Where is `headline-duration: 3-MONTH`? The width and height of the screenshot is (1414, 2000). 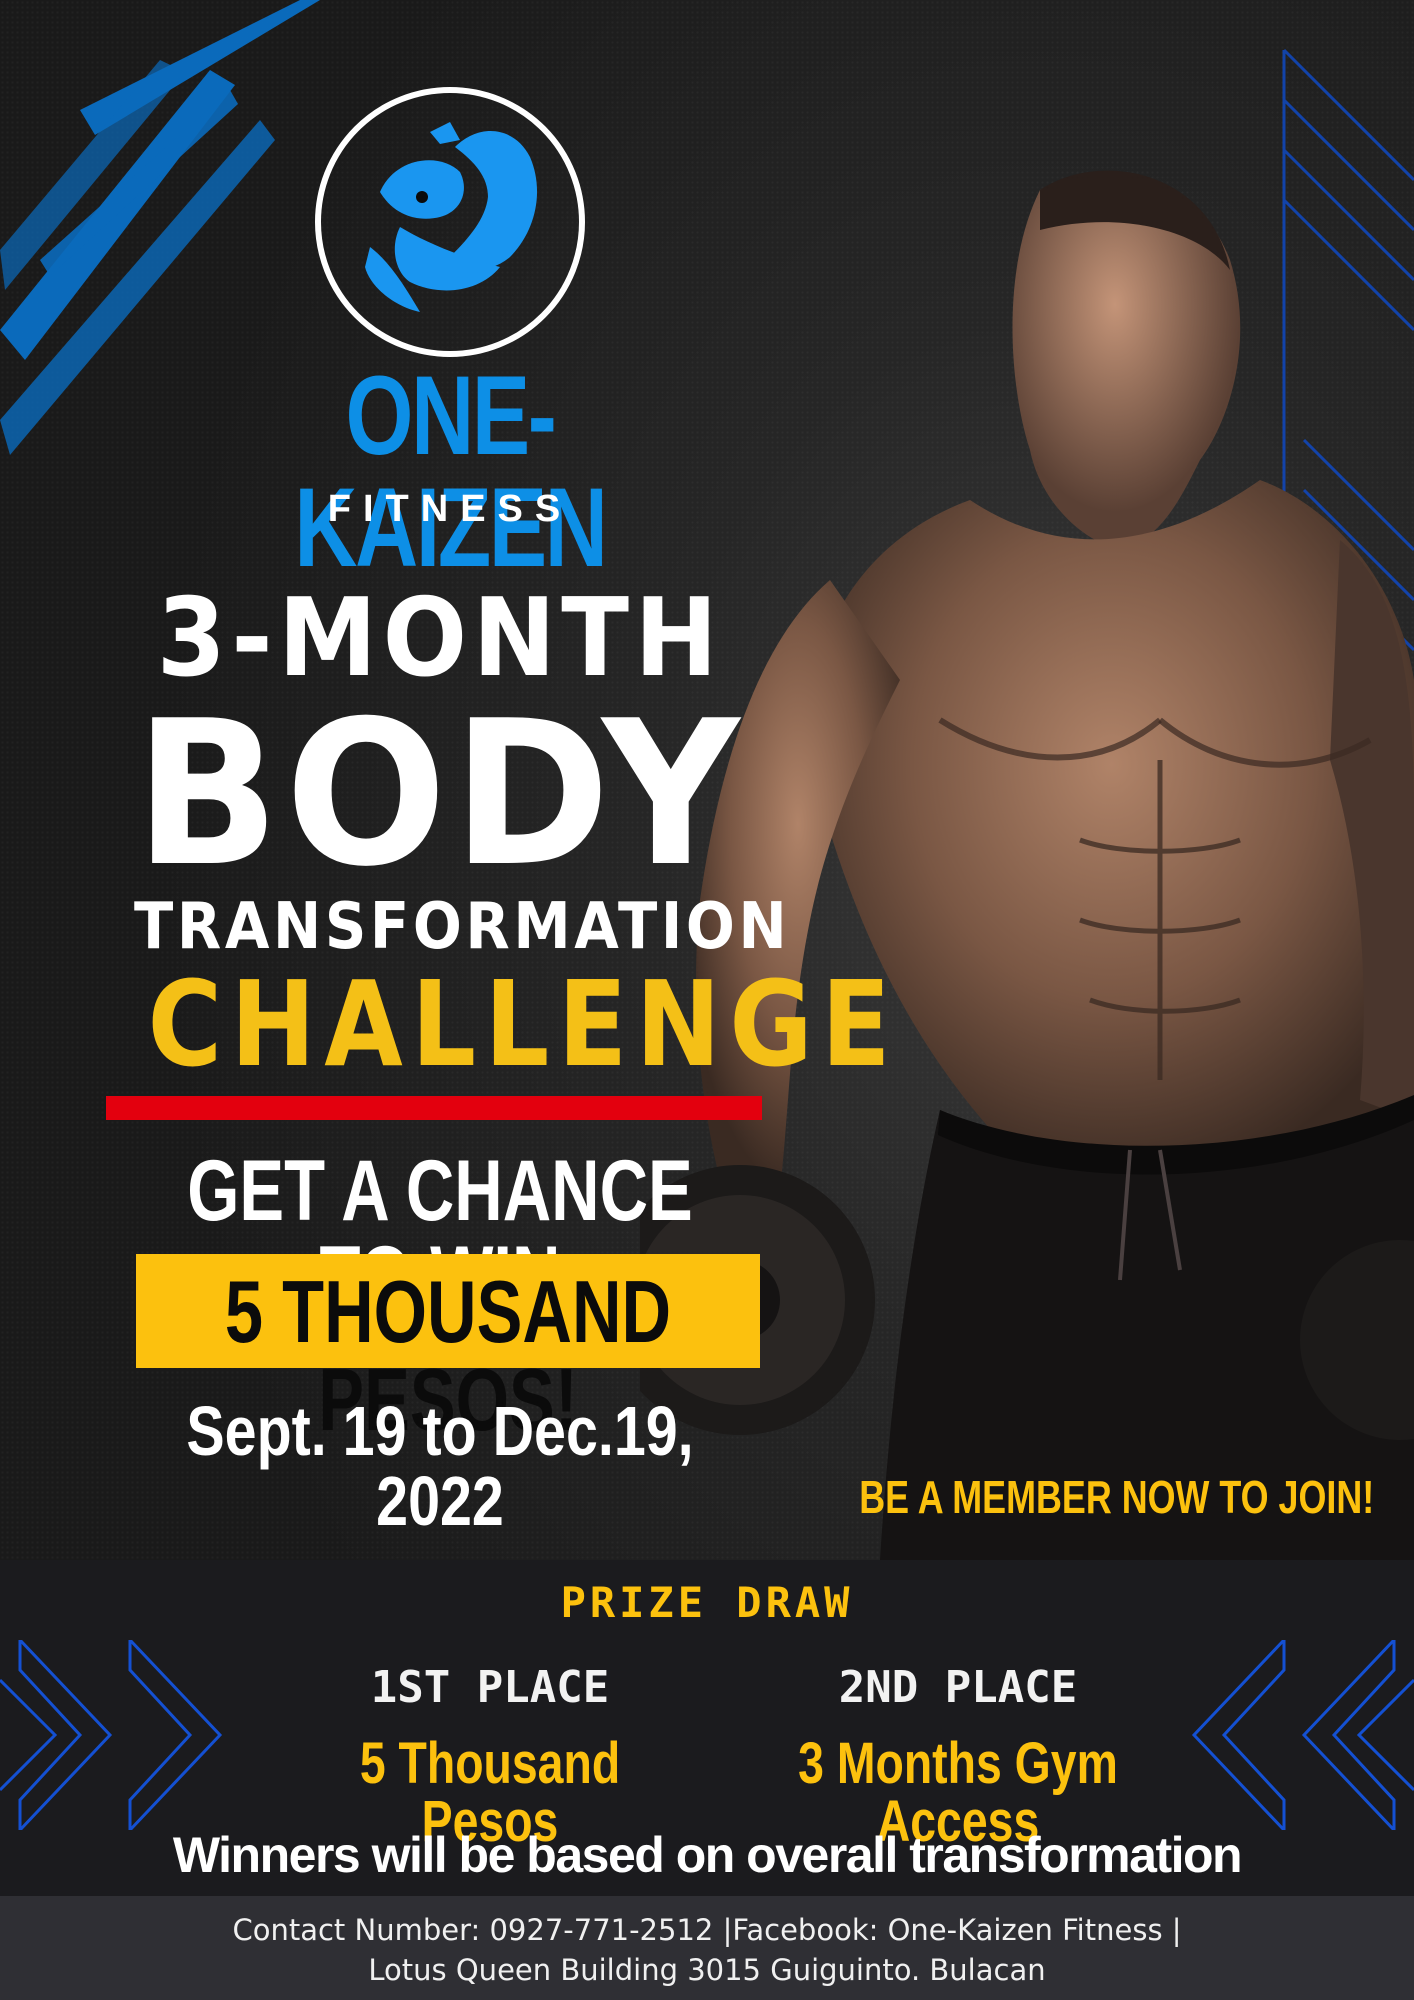 headline-duration: 3-MONTH is located at coordinates (440, 638).